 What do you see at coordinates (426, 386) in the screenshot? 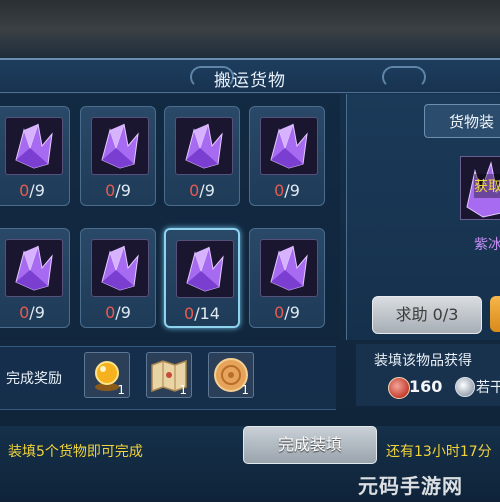
I see `gain-value: 160` at bounding box center [426, 386].